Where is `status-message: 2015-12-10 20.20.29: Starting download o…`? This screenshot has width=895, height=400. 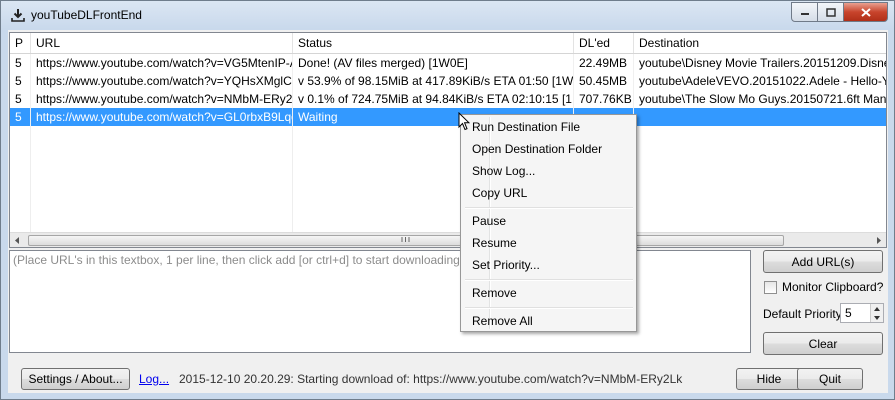
status-message: 2015-12-10 20.20.29: Starting download o… is located at coordinates (431, 379).